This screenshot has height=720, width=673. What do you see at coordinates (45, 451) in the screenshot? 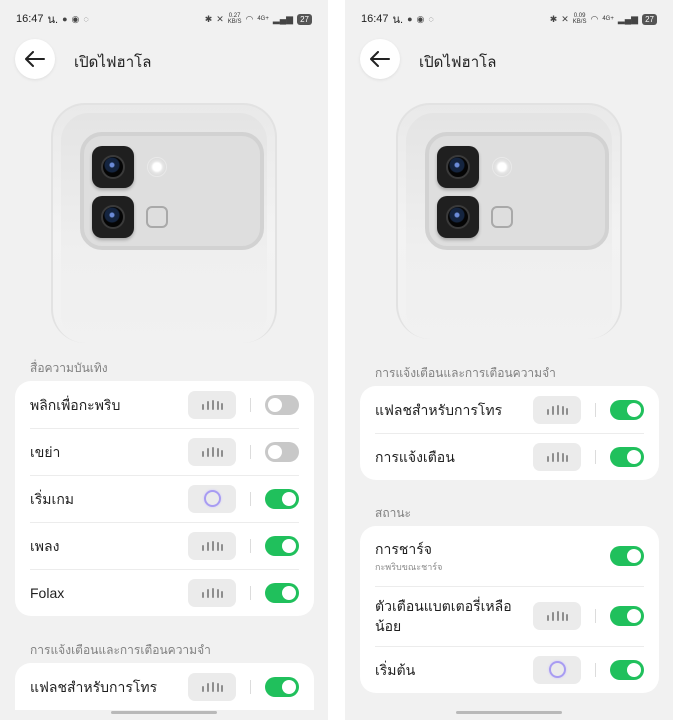
I see `setting-label: เขย่า` at bounding box center [45, 451].